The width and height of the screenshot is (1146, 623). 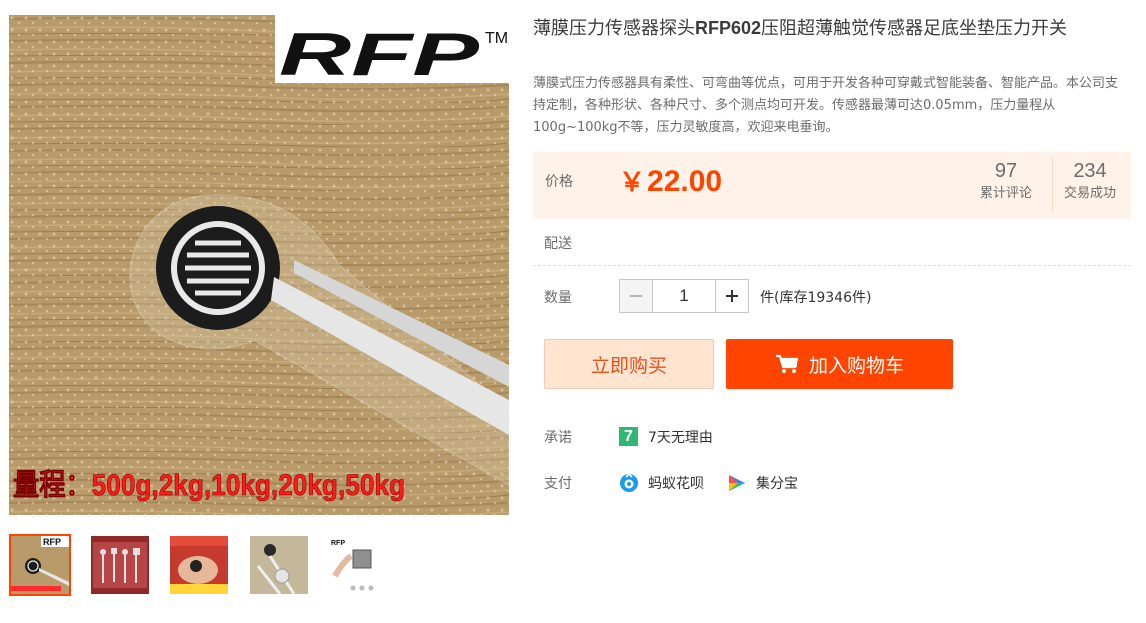 I want to click on plus-icon, so click(x=732, y=296).